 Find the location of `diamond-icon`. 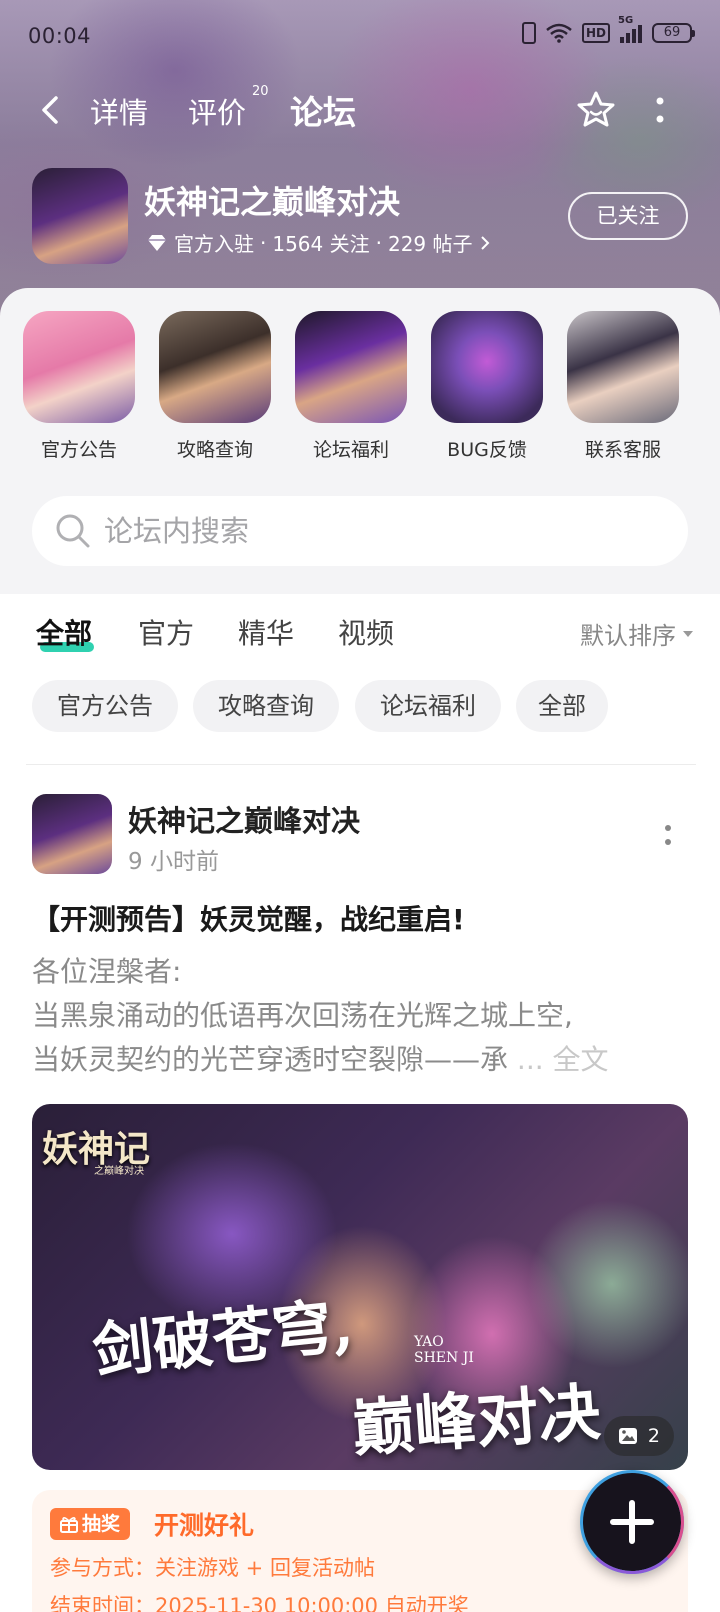

diamond-icon is located at coordinates (157, 242).